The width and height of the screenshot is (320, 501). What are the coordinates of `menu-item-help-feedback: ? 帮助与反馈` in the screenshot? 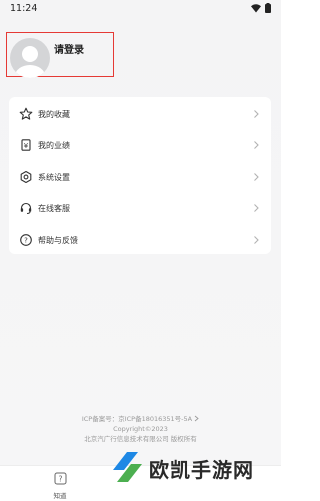 It's located at (140, 240).